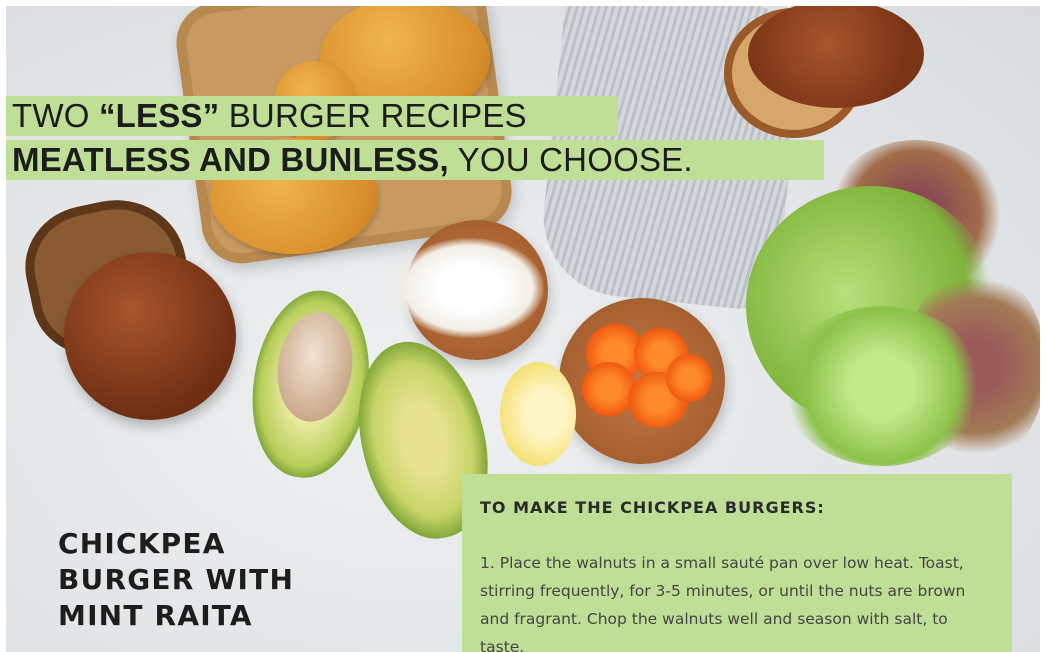  I want to click on headline-text: YOU CHOOSE., so click(570, 159).